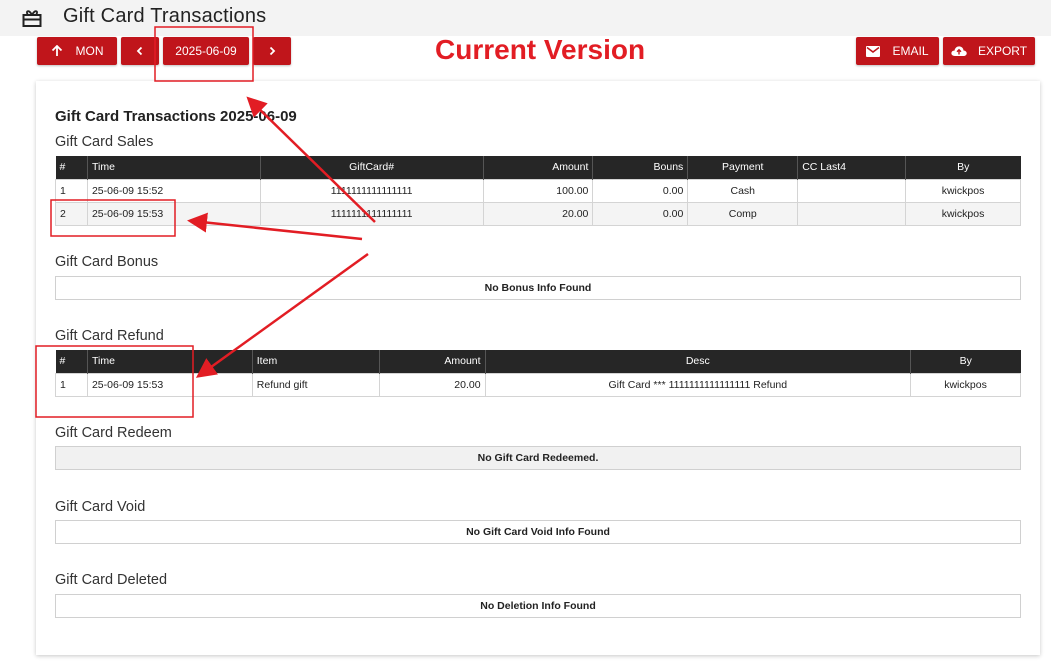 The width and height of the screenshot is (1051, 661). Describe the element at coordinates (316, 361) in the screenshot. I see `col-header: Item` at that location.